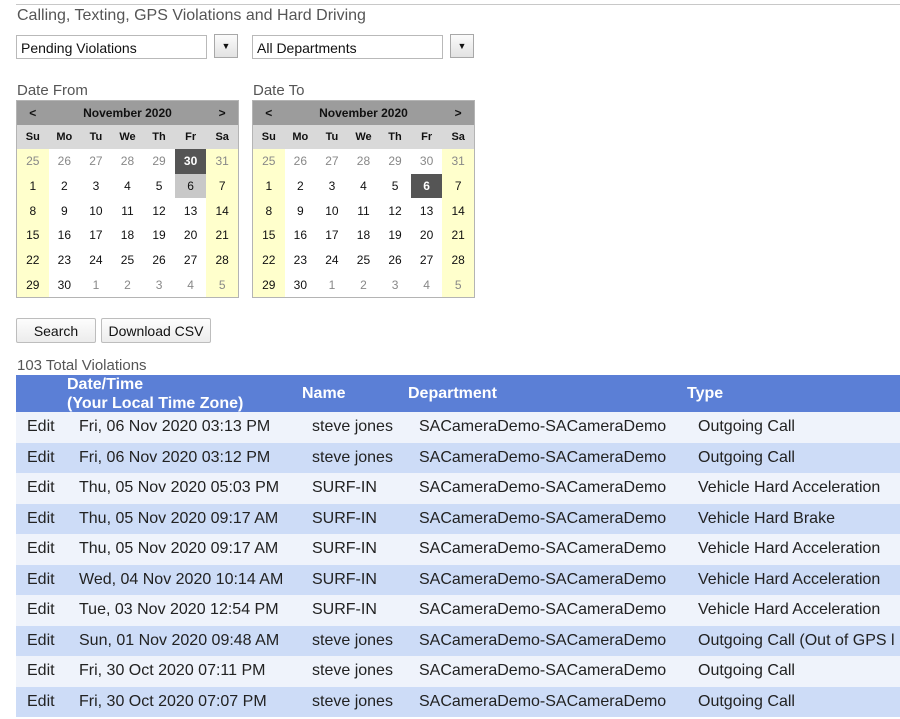  I want to click on calendar-day: 6, so click(426, 186).